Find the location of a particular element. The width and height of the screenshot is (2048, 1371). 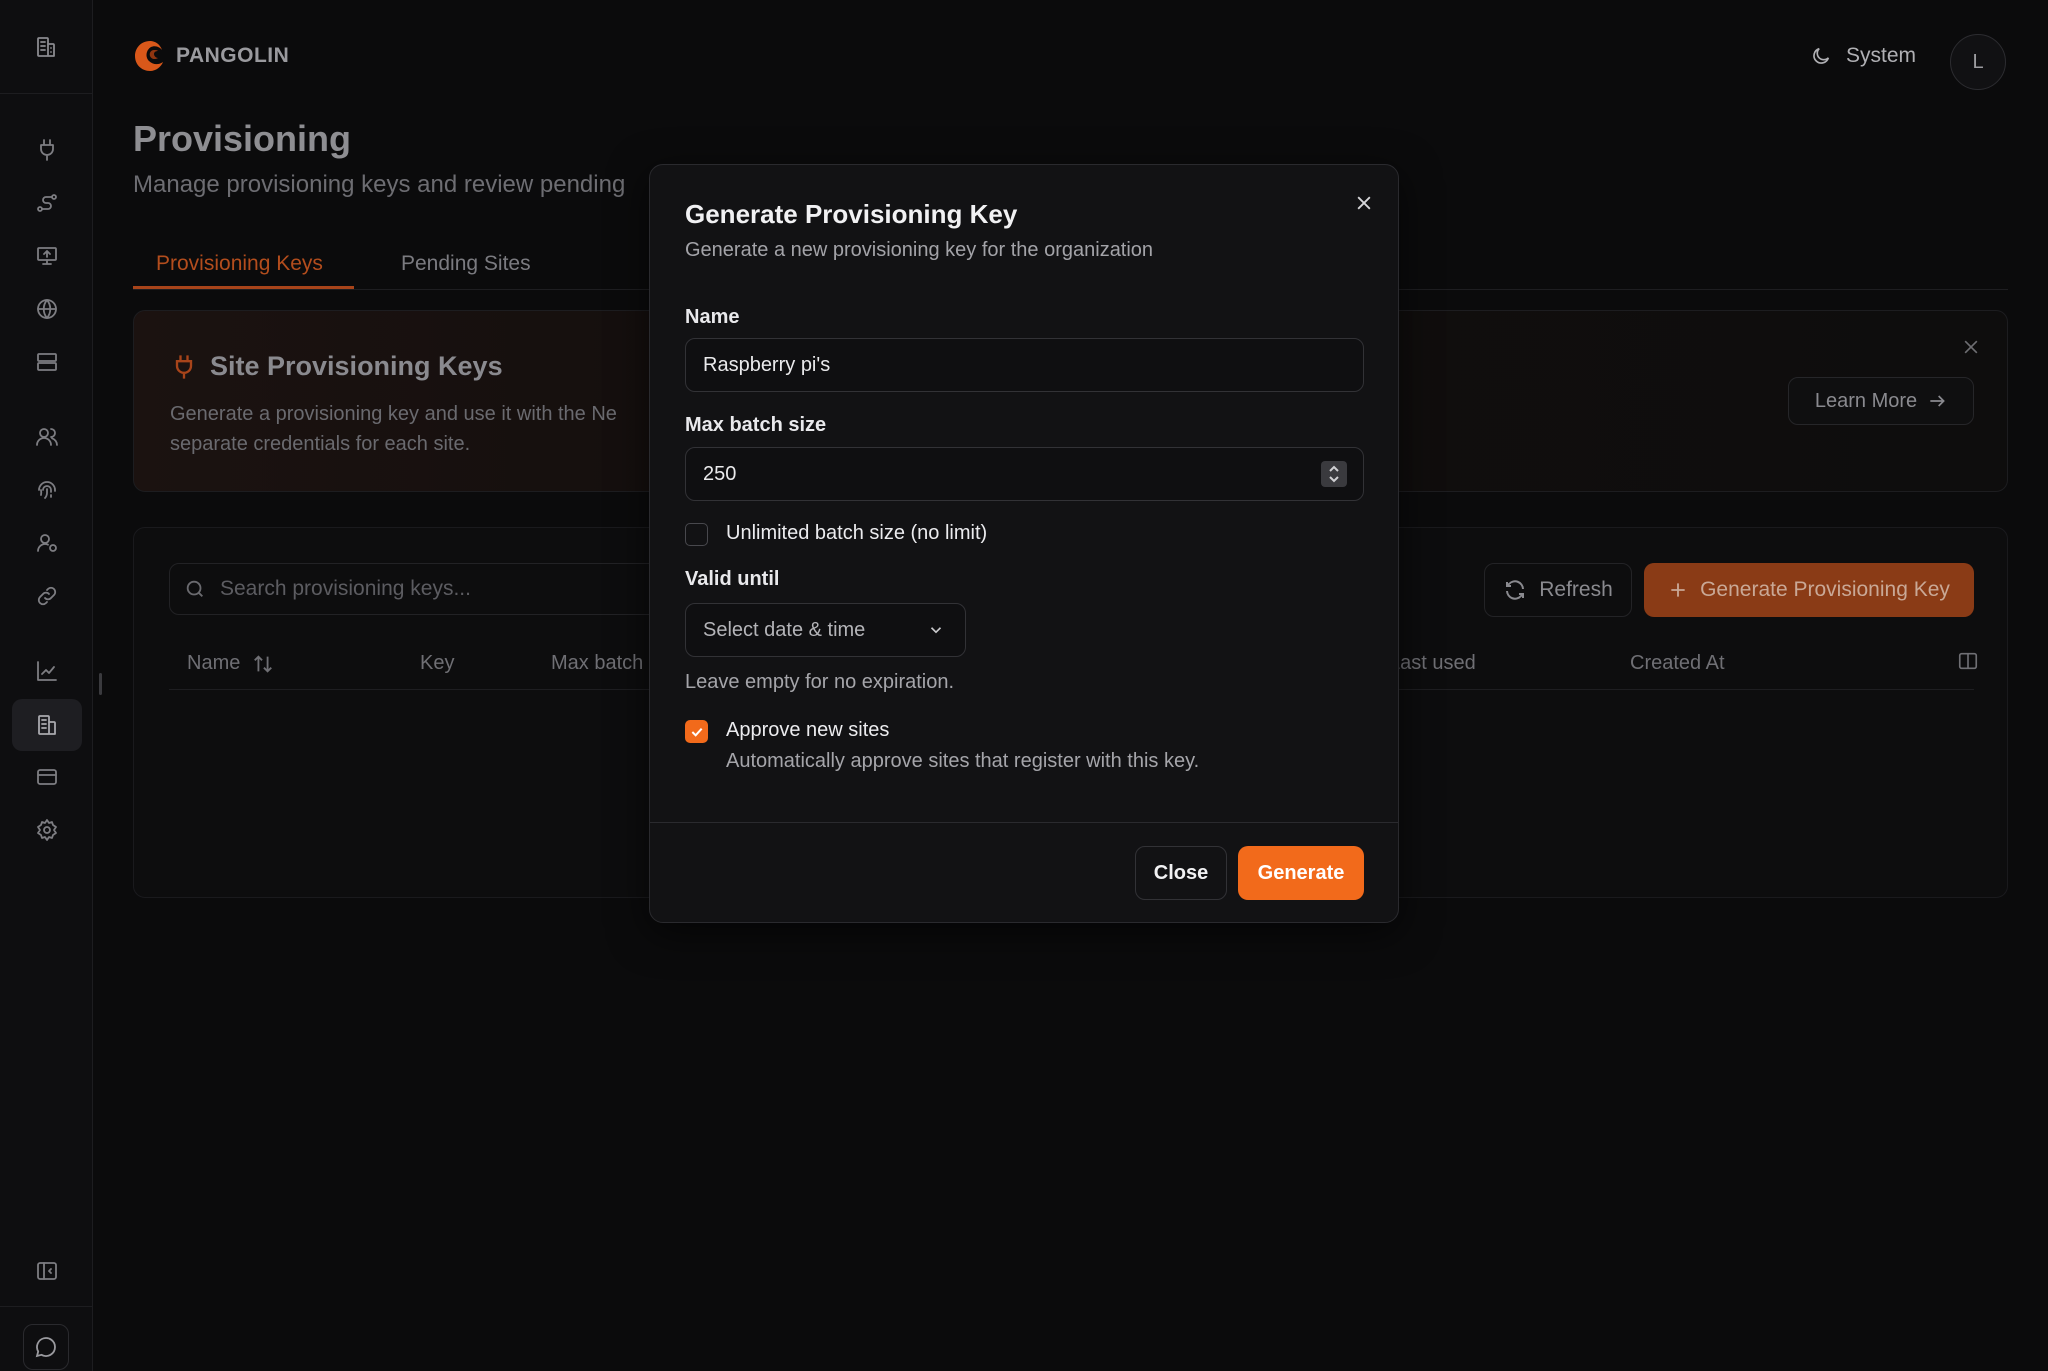

generate-provisioning-key-button: Generate Provisioning Key is located at coordinates (1809, 590).